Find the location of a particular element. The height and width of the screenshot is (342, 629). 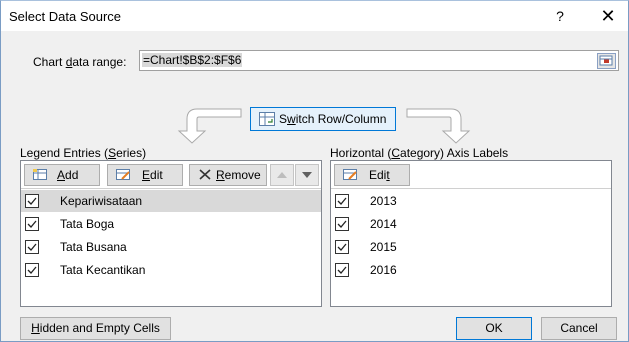

close-button: ✕ is located at coordinates (608, 16).